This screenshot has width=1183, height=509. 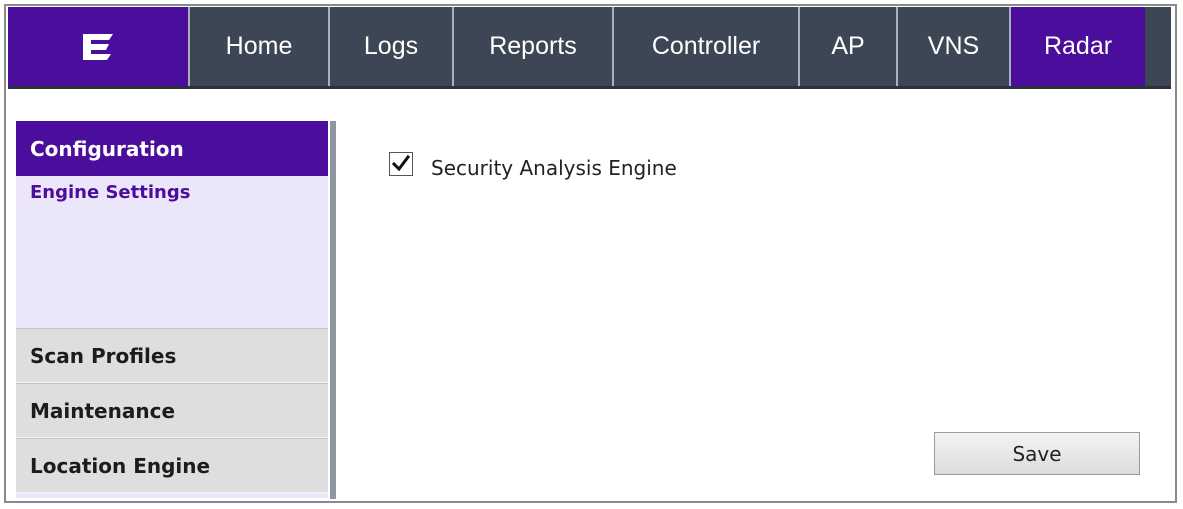 I want to click on security-analysis-engine-row: Security Analysis Engine, so click(x=533, y=164).